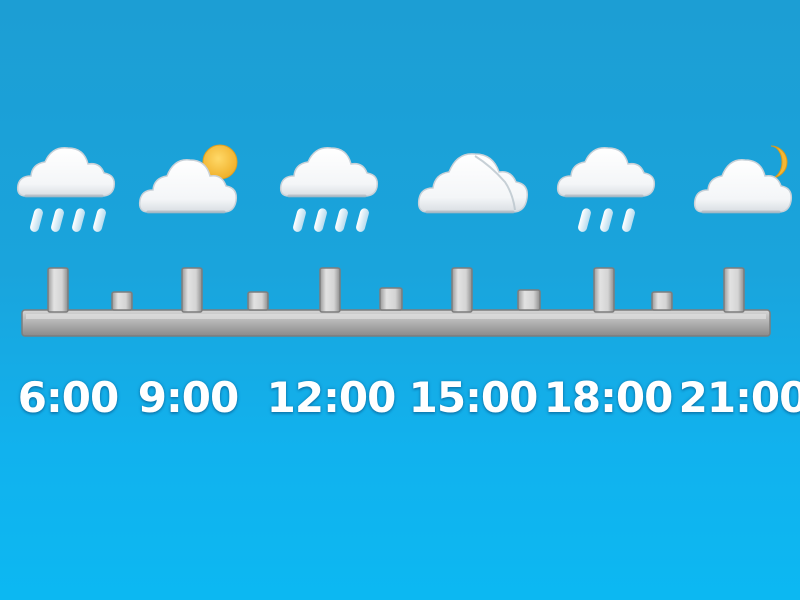 The image size is (800, 600). I want to click on time-label: 12:00, so click(331, 397).